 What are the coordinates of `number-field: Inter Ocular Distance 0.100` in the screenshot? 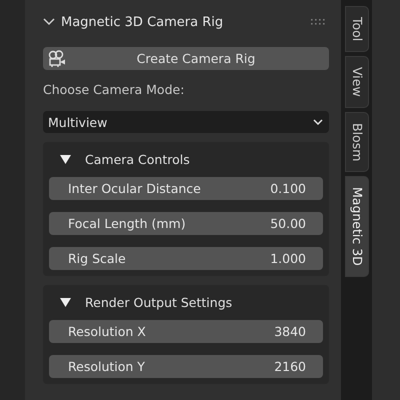 It's located at (186, 188).